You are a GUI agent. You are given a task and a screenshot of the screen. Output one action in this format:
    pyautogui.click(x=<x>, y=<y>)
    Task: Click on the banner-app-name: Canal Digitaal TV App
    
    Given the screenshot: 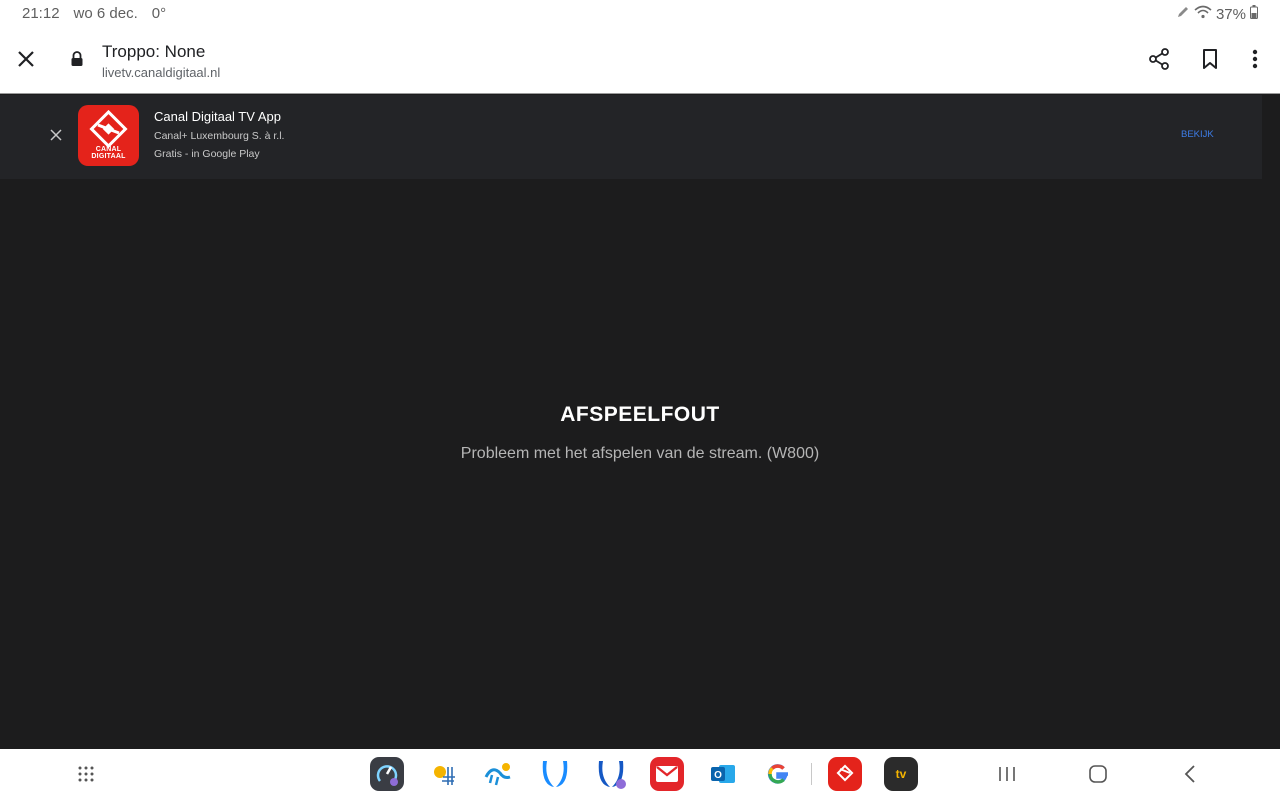 What is the action you would take?
    pyautogui.click(x=217, y=116)
    